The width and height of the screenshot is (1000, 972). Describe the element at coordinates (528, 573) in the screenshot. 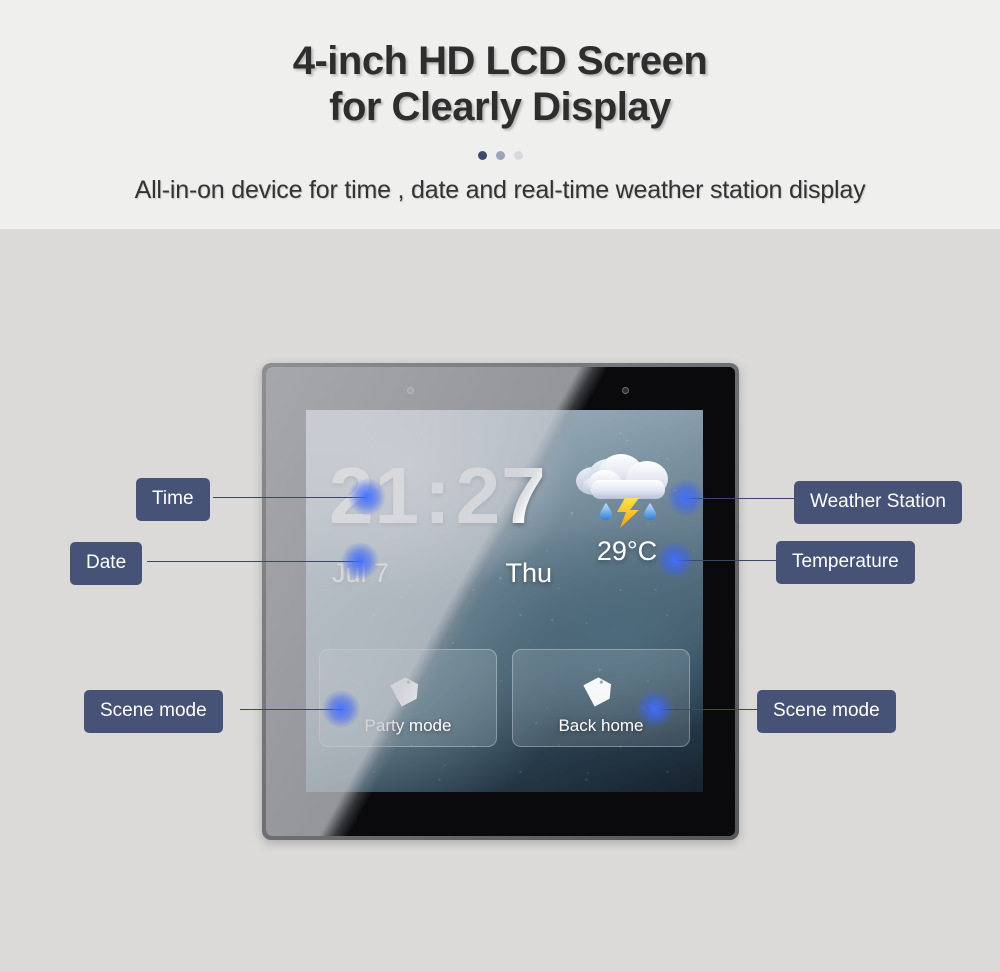

I see `weekday-value: Thu` at that location.